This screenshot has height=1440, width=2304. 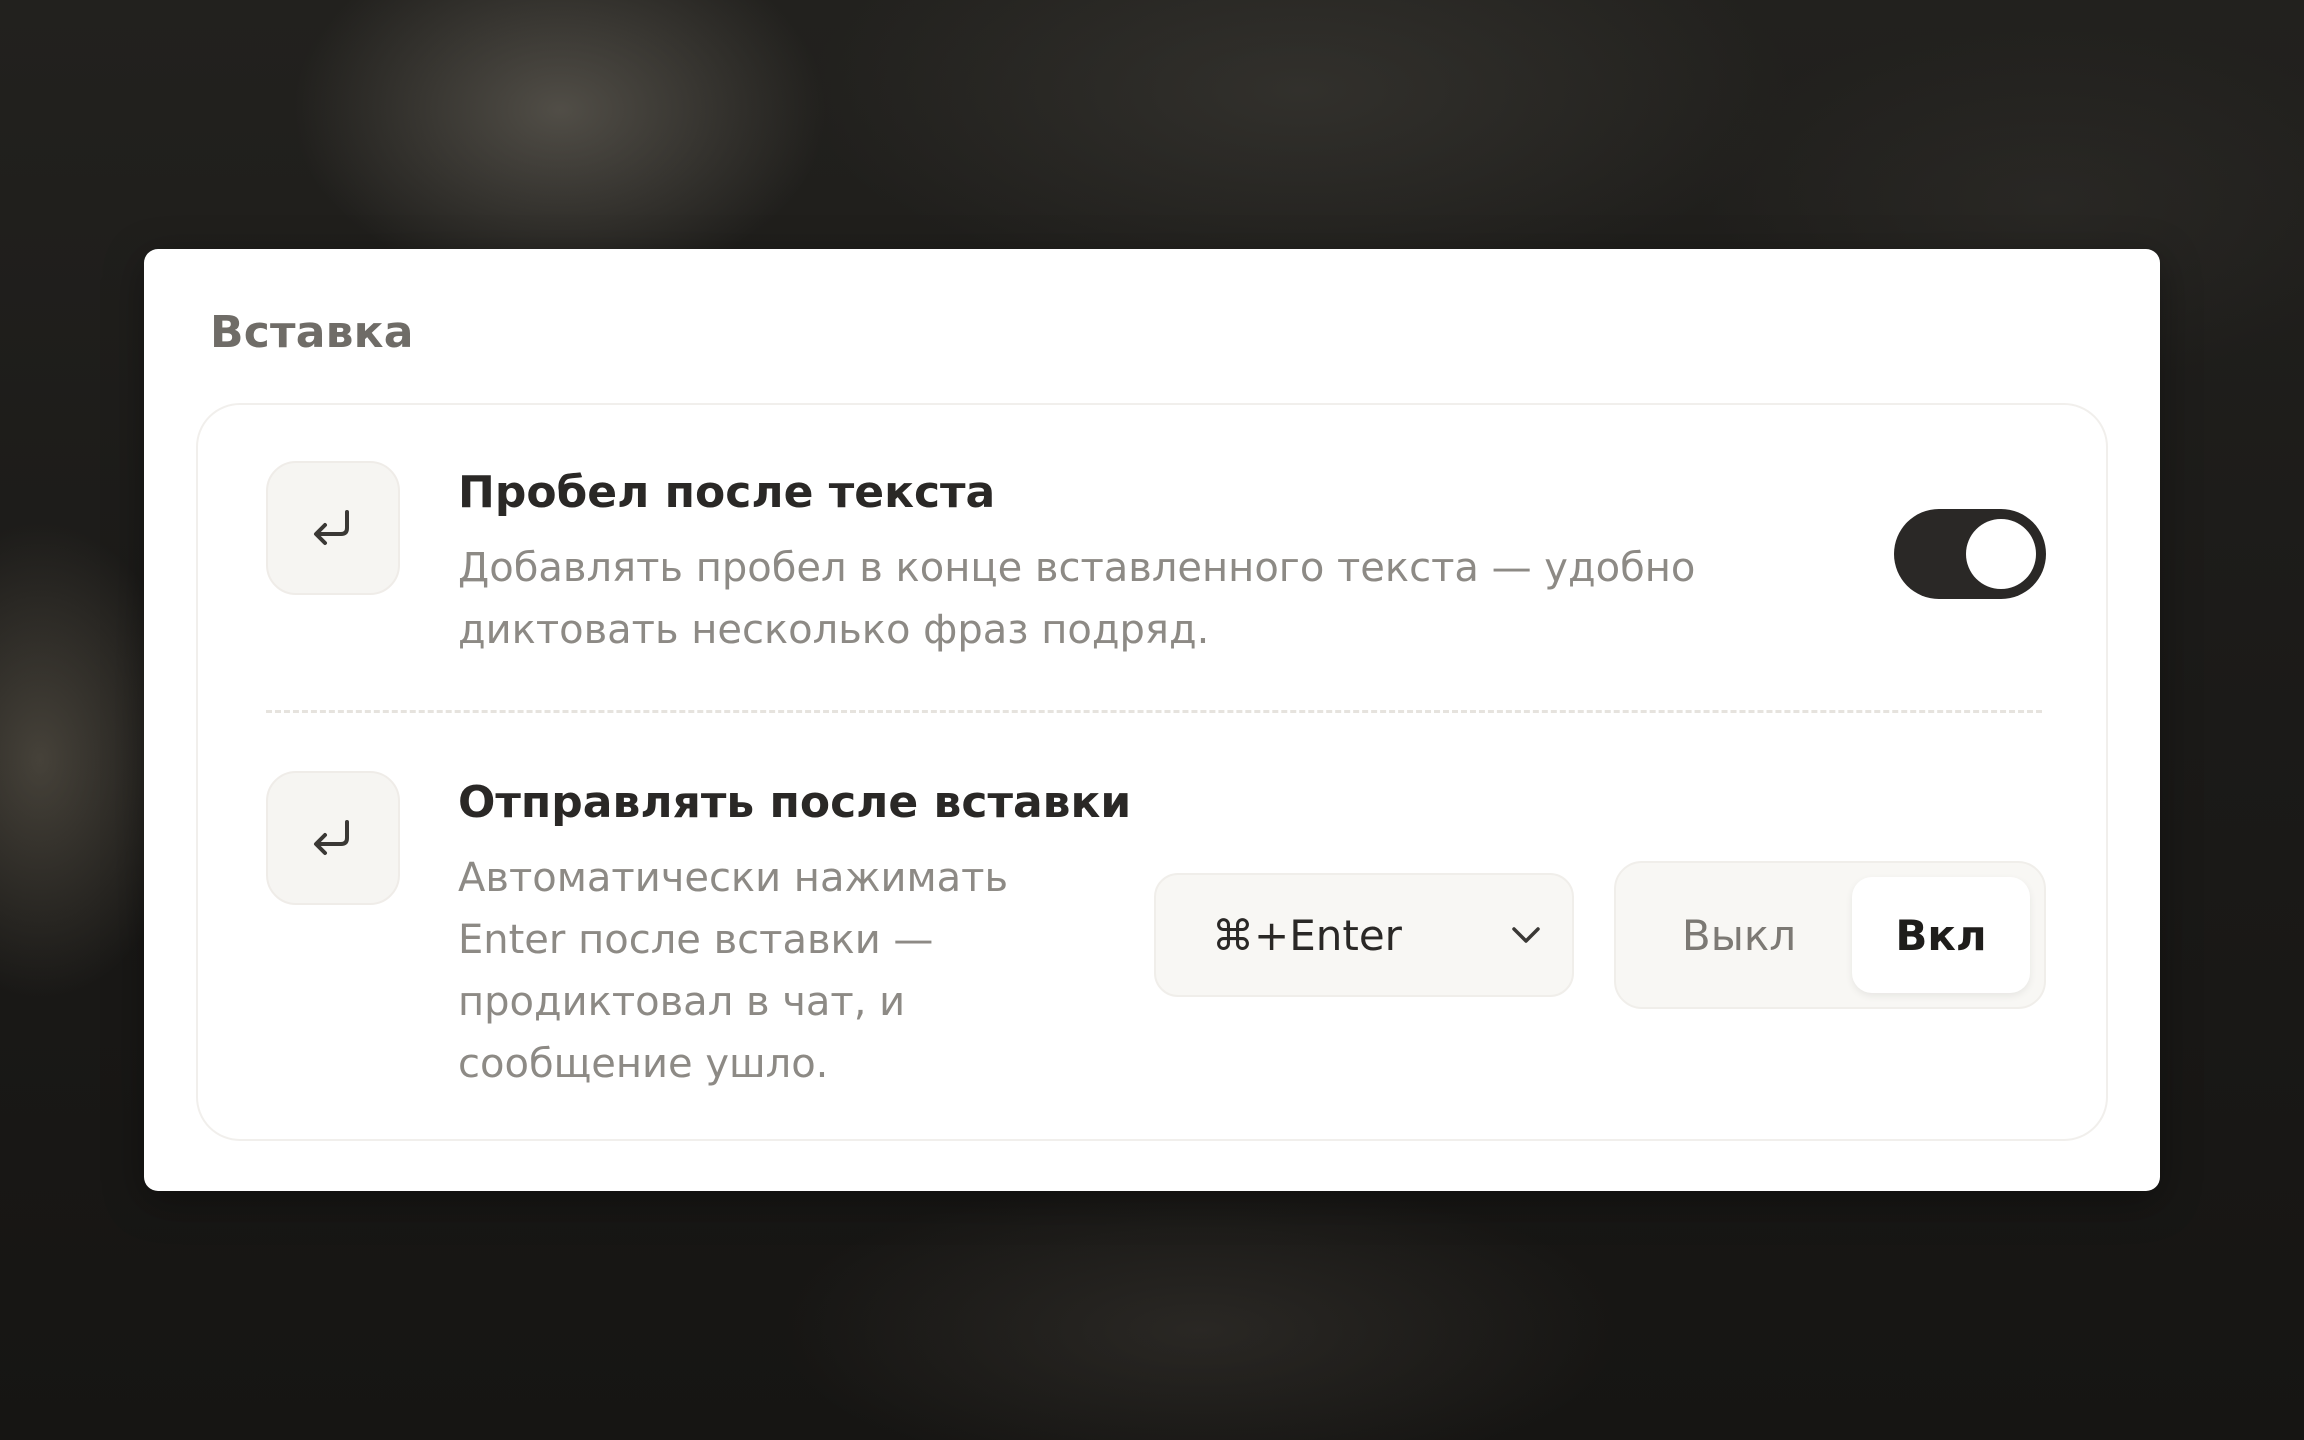 What do you see at coordinates (2001, 554) in the screenshot?
I see `toggle-knob` at bounding box center [2001, 554].